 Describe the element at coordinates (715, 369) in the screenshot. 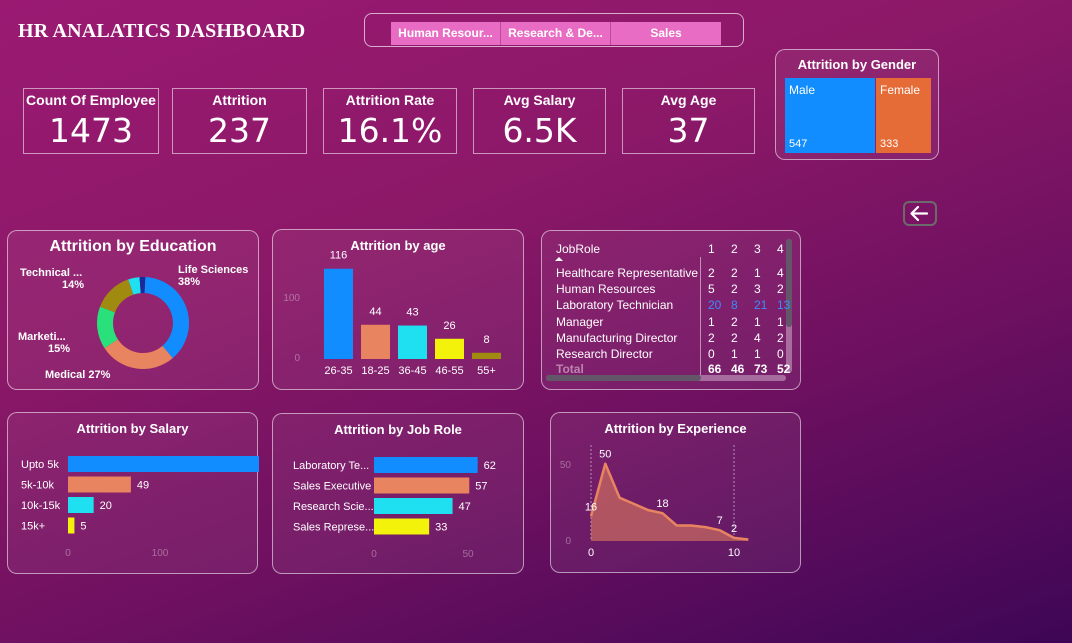

I see `table-total-cell: 66` at that location.